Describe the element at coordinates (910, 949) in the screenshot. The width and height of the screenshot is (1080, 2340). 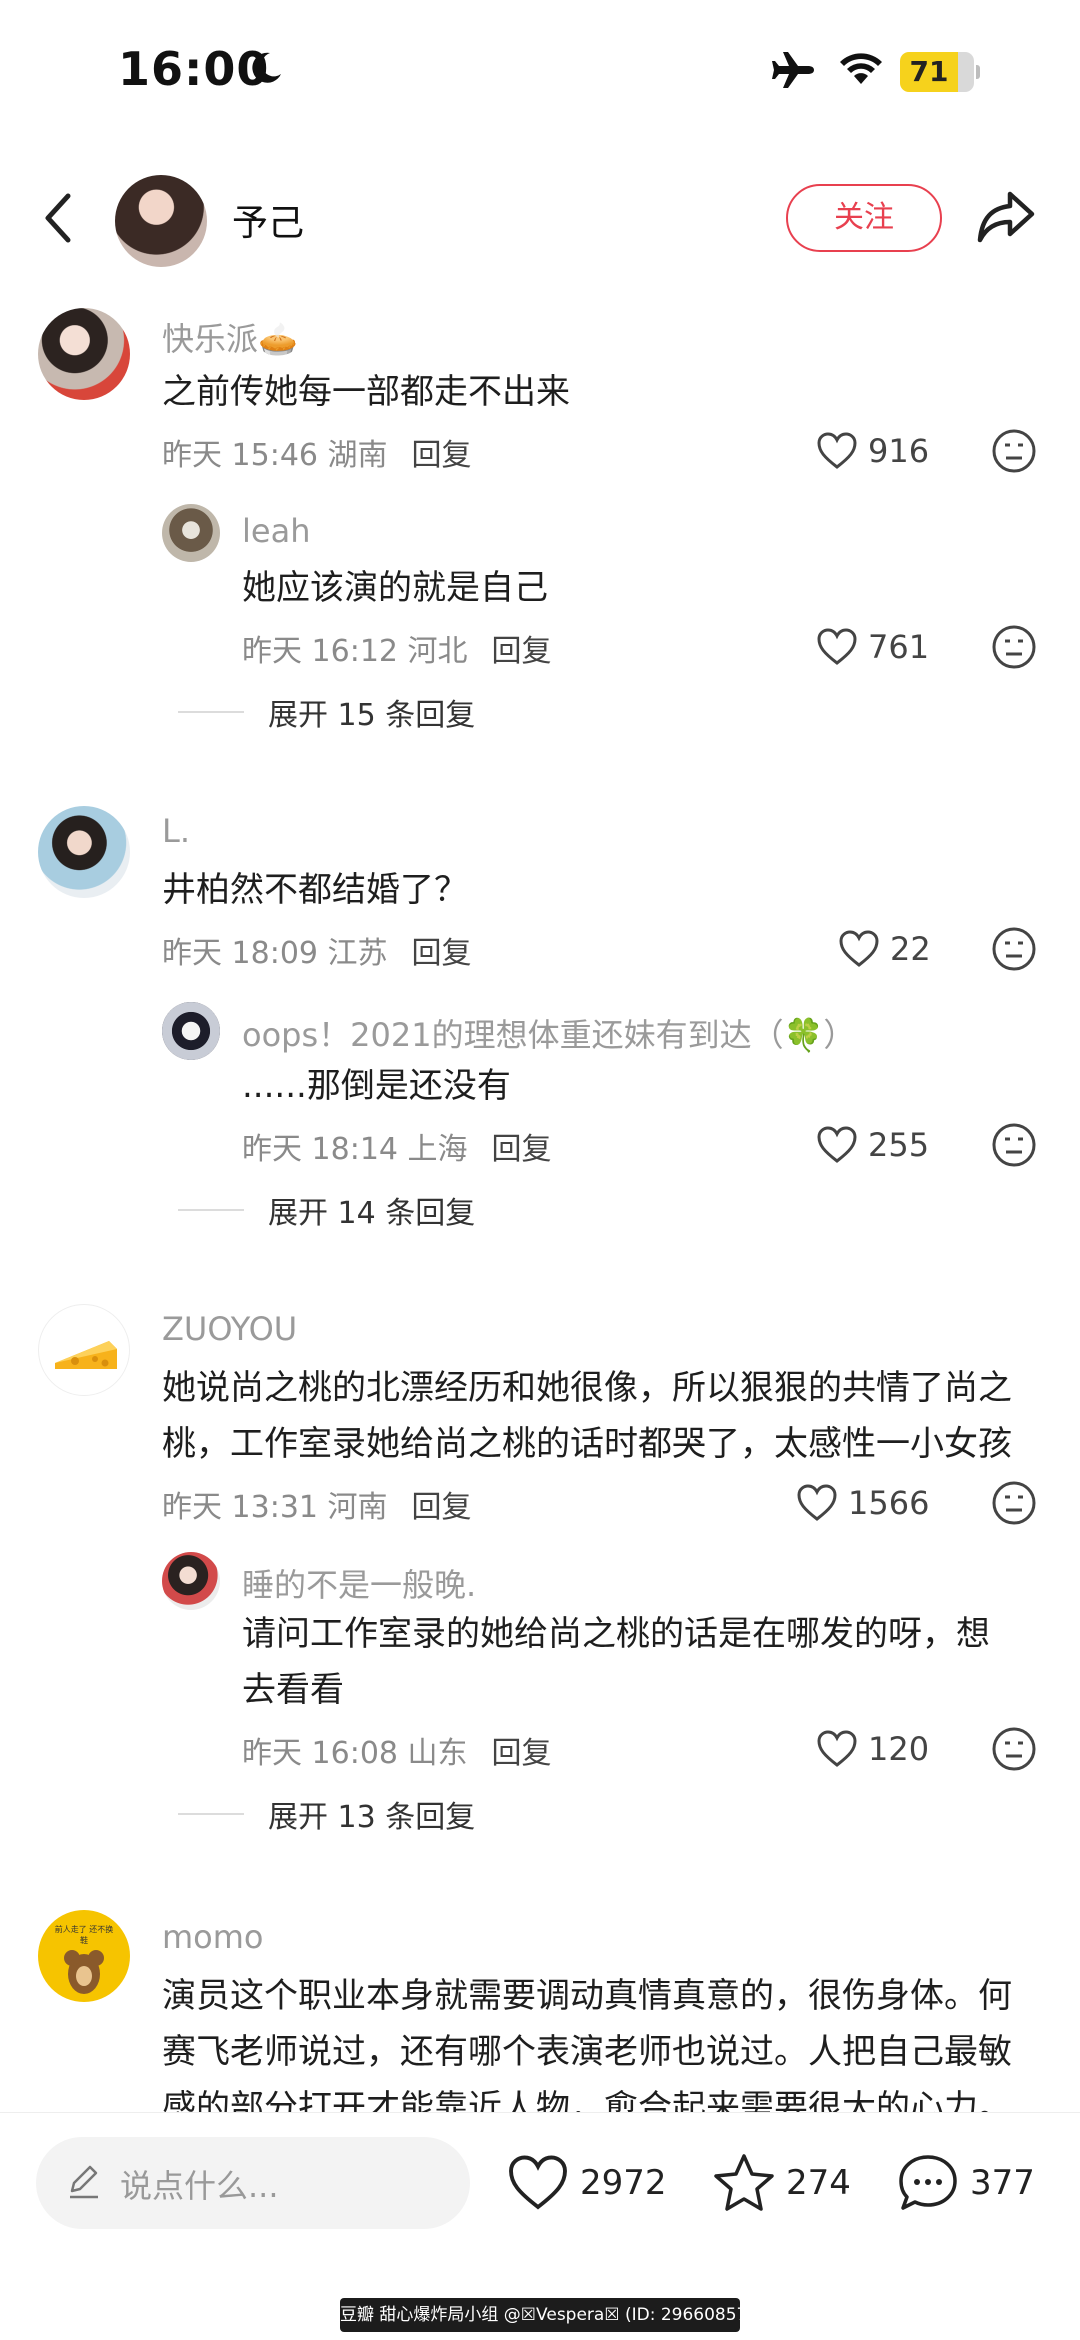
I see `like-count: 22` at that location.